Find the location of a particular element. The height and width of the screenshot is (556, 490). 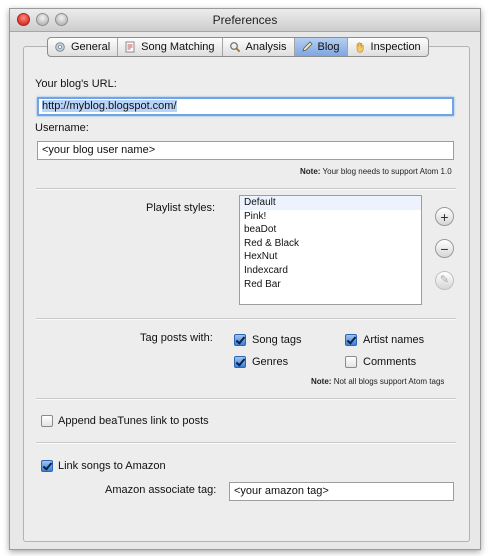

atom-tags-note: Note: Not all blogs support Atom tags is located at coordinates (377, 381).